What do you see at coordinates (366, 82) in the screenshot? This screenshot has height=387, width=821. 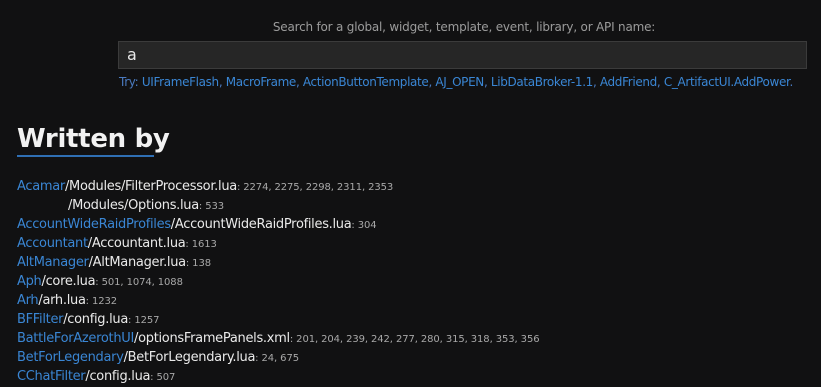 I see `suggestion-link: ActionButtonTemplate` at bounding box center [366, 82].